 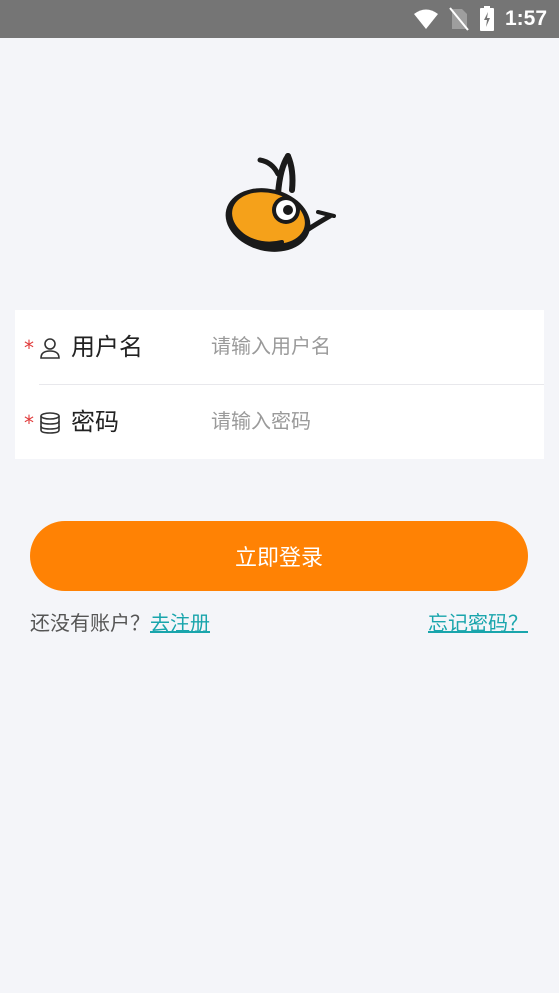 What do you see at coordinates (459, 19) in the screenshot?
I see `no-sim-icon` at bounding box center [459, 19].